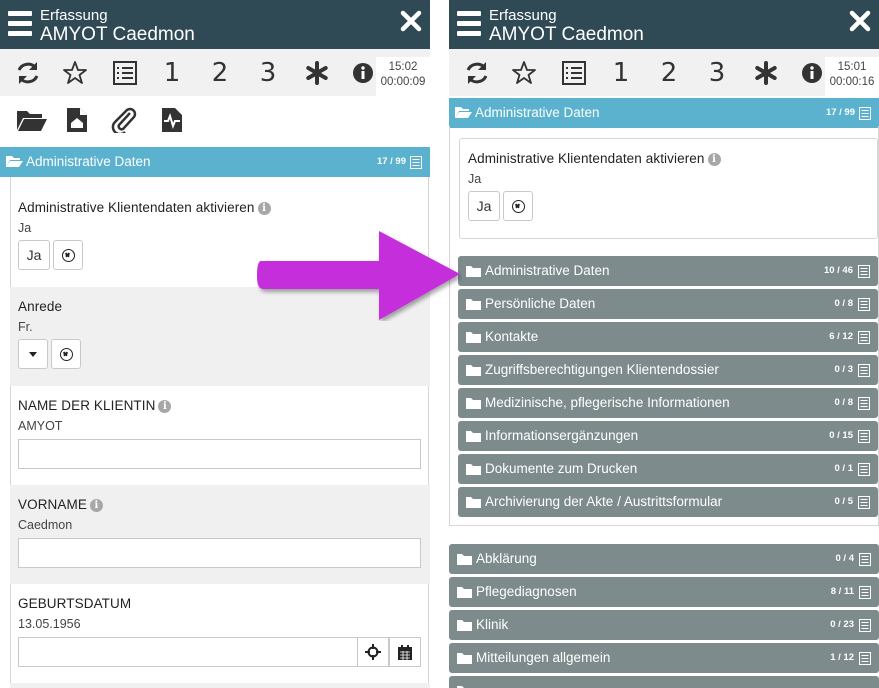  I want to click on document-iconbar, so click(215, 120).